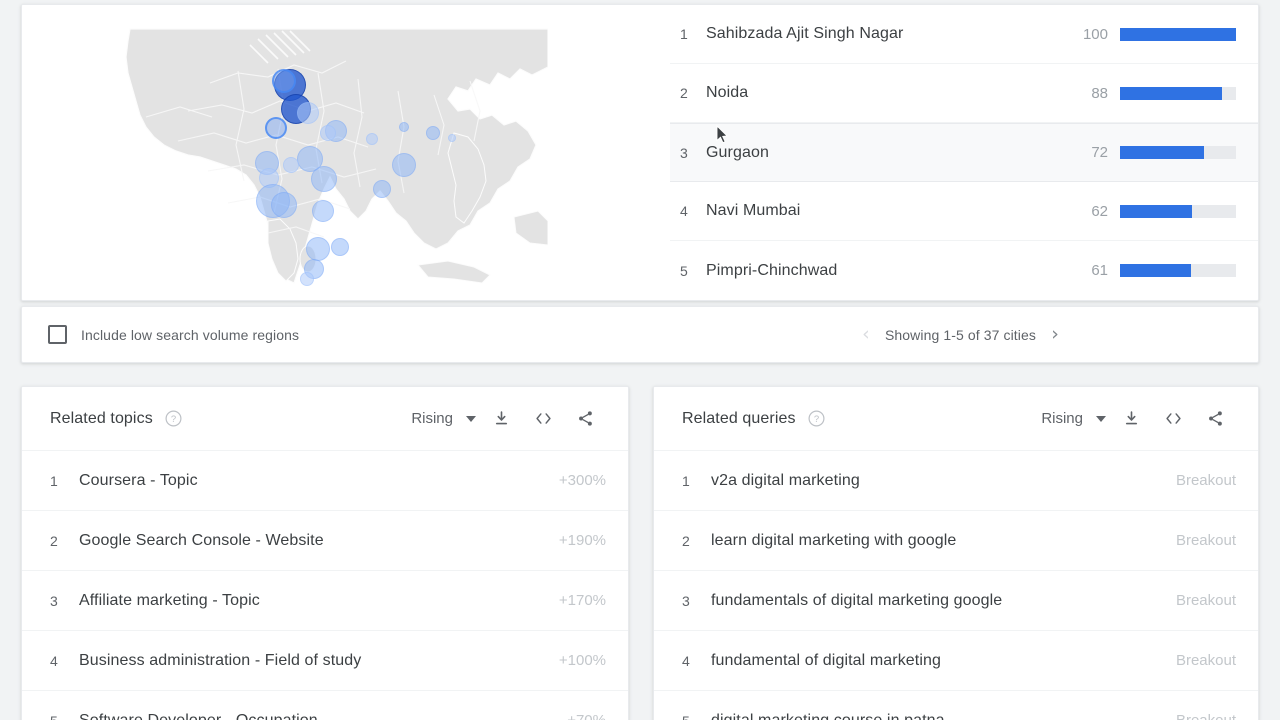 This screenshot has height=720, width=1280. What do you see at coordinates (964, 270) in the screenshot?
I see `city-row: 5 Pimpri-Chinchwad 61` at bounding box center [964, 270].